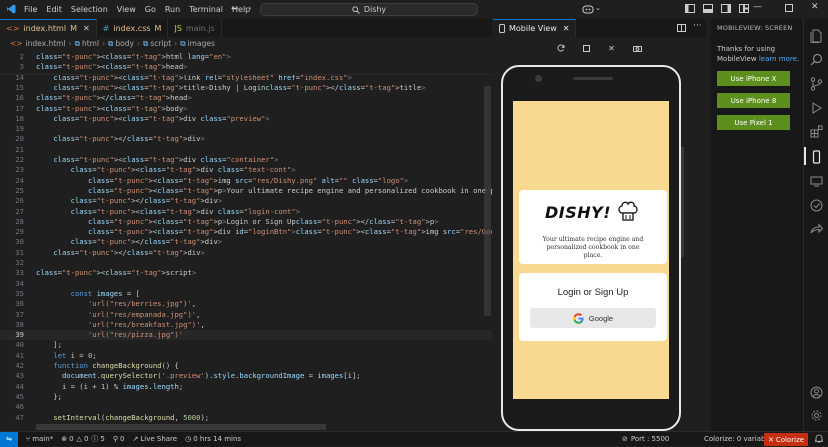 The height and width of the screenshot is (447, 828). What do you see at coordinates (817, 108) in the screenshot?
I see `run-debug-icon` at bounding box center [817, 108].